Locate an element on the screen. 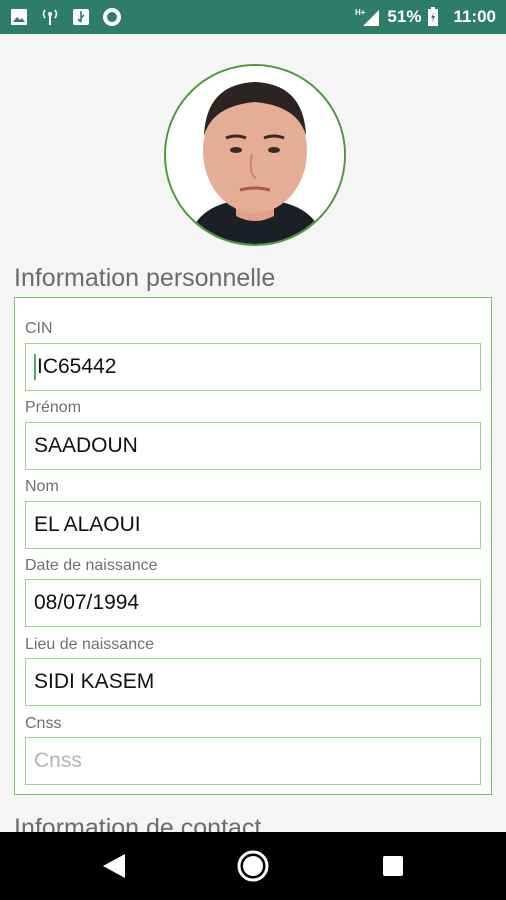 The image size is (506, 900). battery-percent: 51% is located at coordinates (404, 16).